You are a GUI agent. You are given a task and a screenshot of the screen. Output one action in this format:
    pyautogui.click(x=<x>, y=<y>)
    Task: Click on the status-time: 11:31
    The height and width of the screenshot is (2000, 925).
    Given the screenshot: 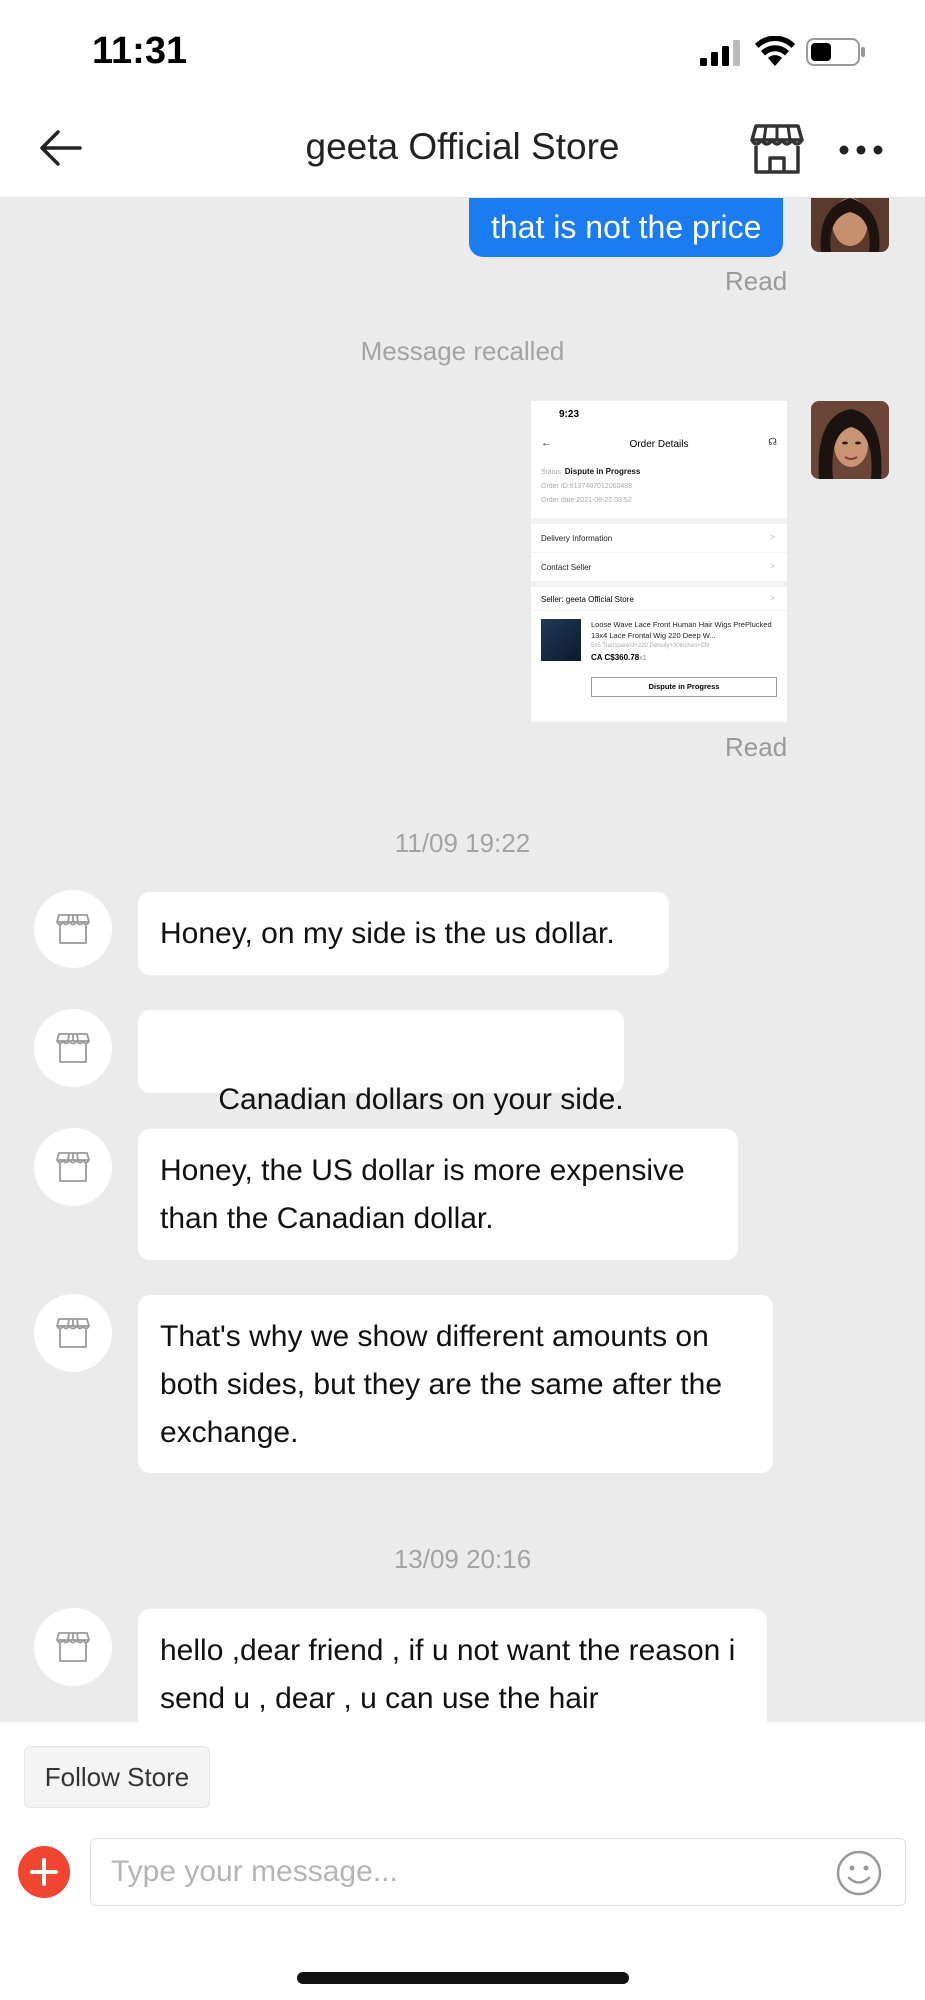 What is the action you would take?
    pyautogui.click(x=140, y=51)
    